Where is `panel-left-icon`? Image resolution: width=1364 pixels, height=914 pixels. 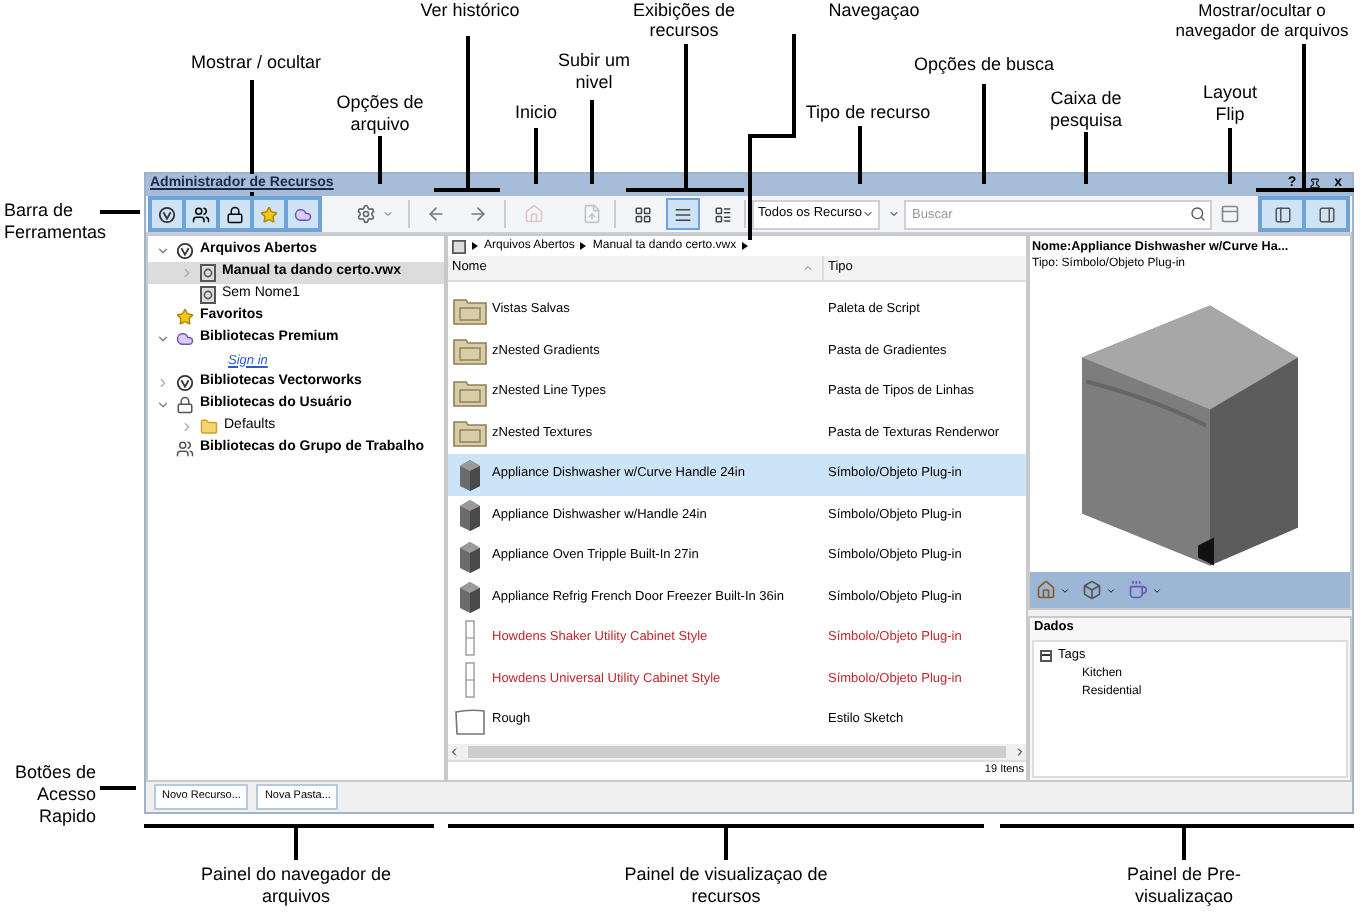 panel-left-icon is located at coordinates (1282, 214).